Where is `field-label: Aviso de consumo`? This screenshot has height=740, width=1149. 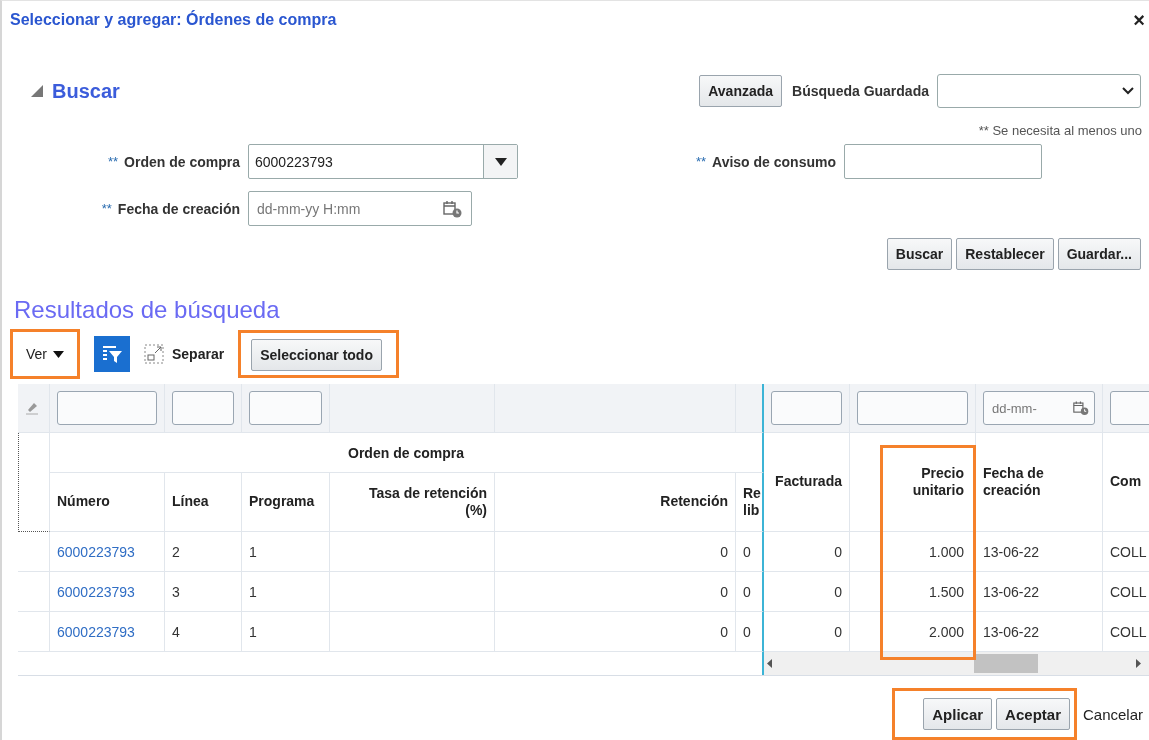
field-label: Aviso de consumo is located at coordinates (774, 161).